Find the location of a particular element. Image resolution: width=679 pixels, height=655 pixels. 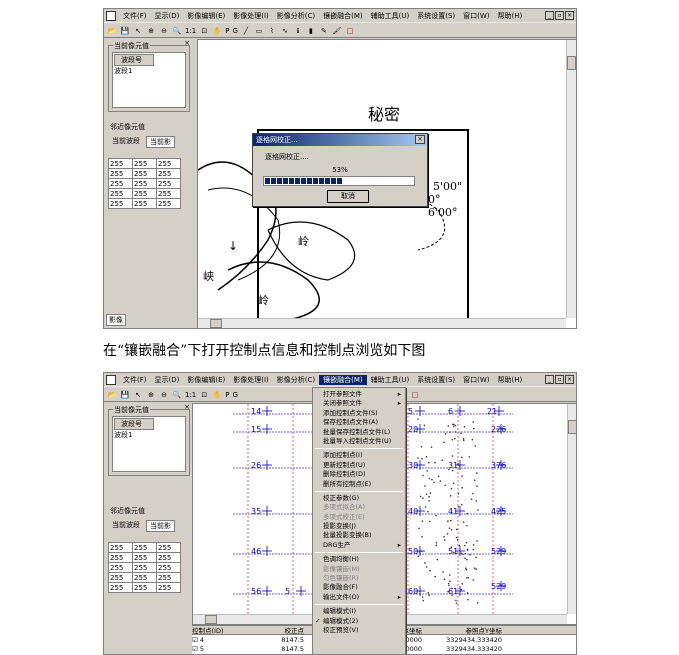

dropdown-item: 打开参照文件 ▸ is located at coordinates (359, 394).